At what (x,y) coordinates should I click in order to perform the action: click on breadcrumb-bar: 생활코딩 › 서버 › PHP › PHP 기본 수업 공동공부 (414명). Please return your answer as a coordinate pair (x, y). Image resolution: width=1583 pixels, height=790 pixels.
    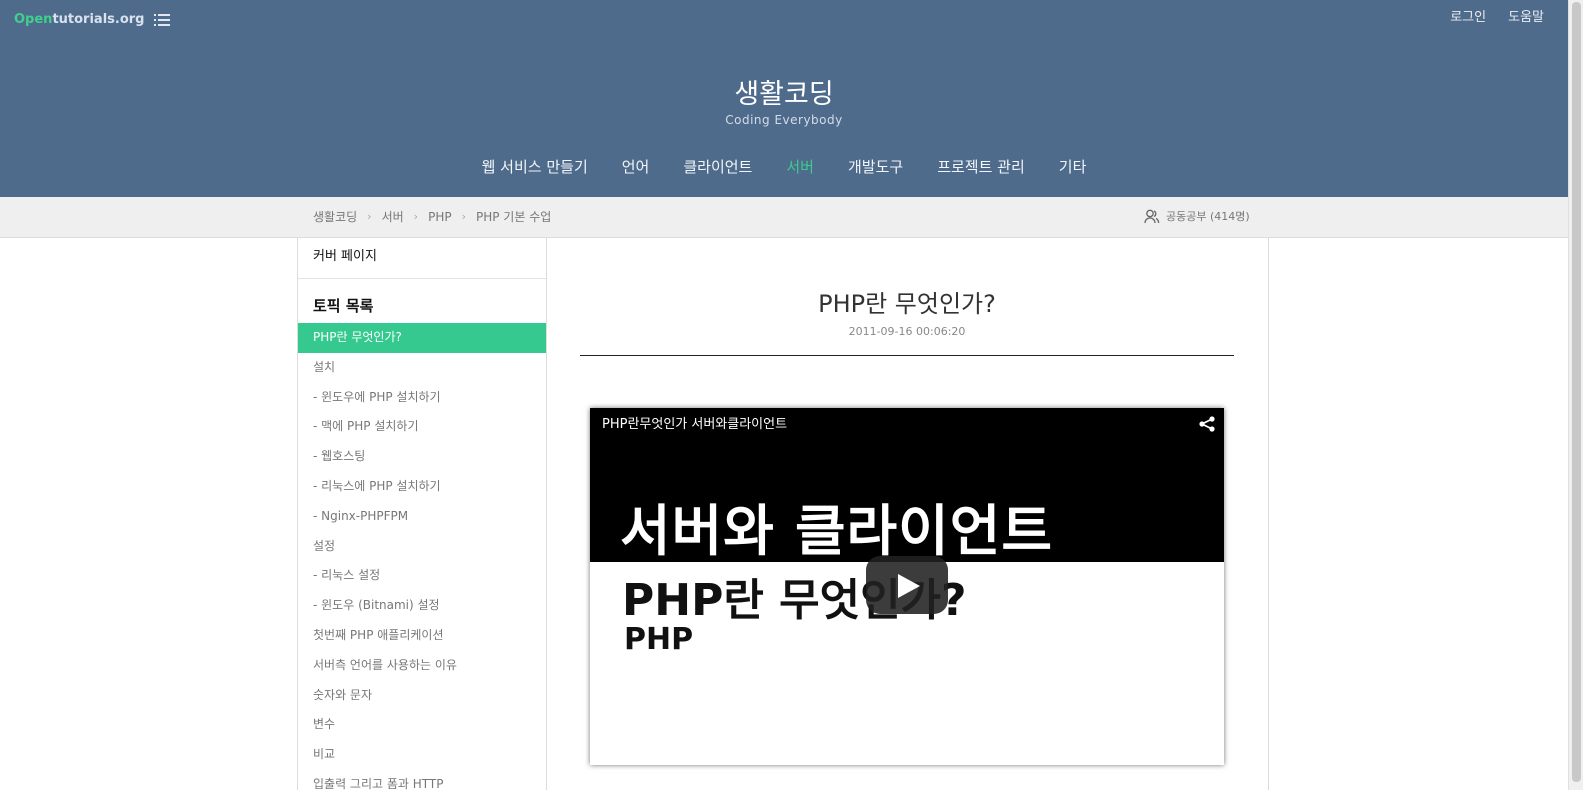
    Looking at the image, I should click on (784, 217).